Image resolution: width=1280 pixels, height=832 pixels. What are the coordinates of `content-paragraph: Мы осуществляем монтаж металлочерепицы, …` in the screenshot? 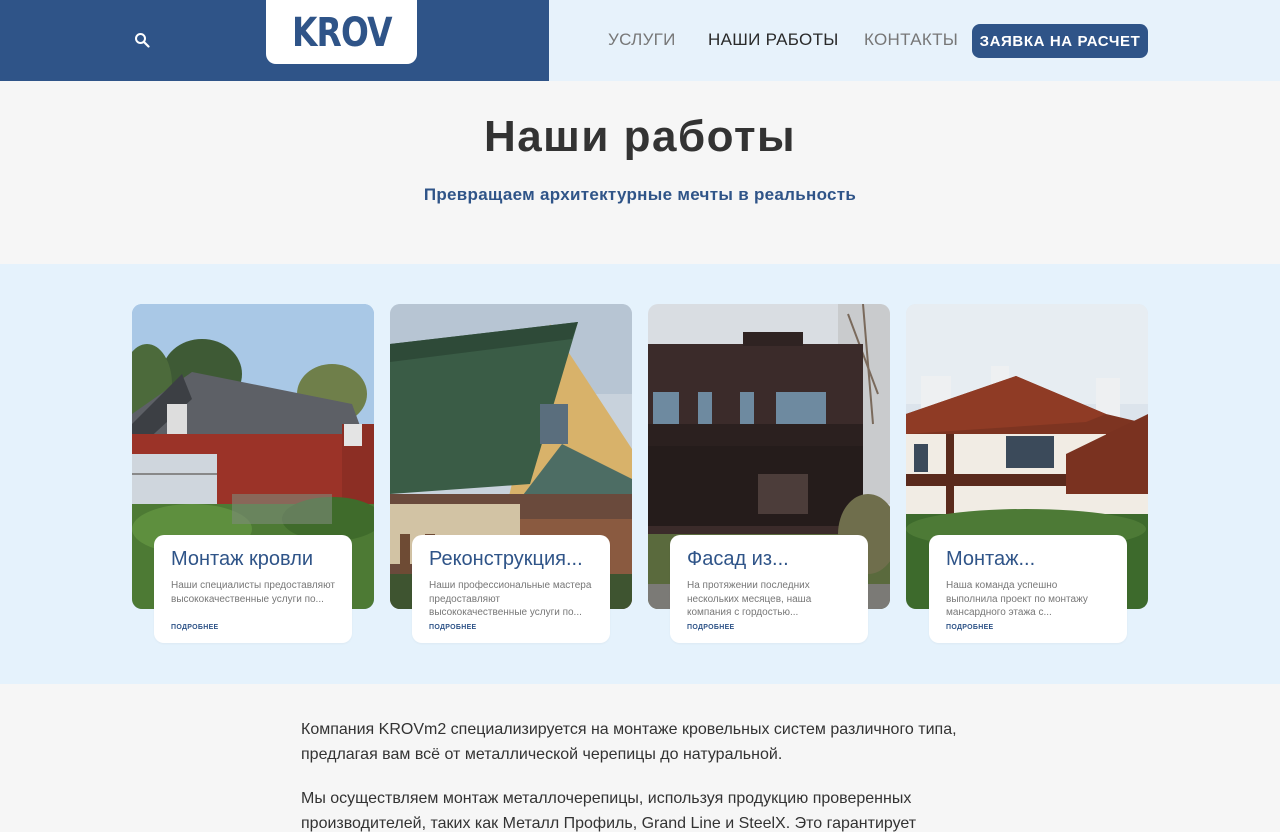 It's located at (609, 811).